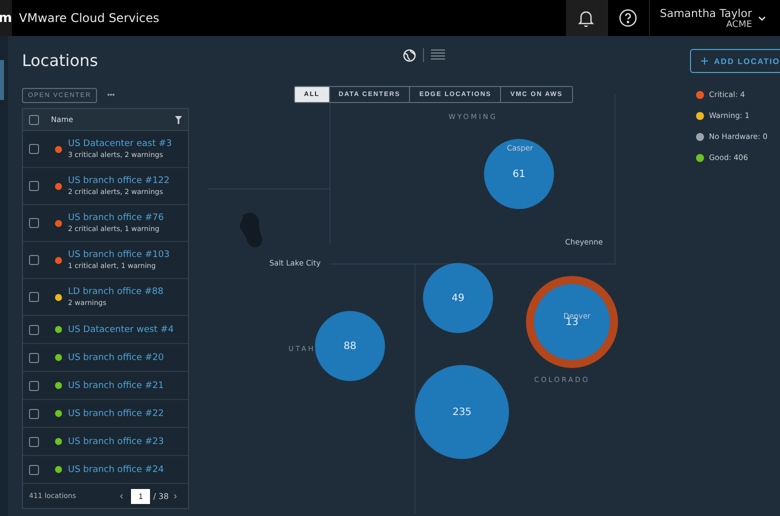 The width and height of the screenshot is (780, 516). I want to click on location-link: US branch office #24, so click(116, 469).